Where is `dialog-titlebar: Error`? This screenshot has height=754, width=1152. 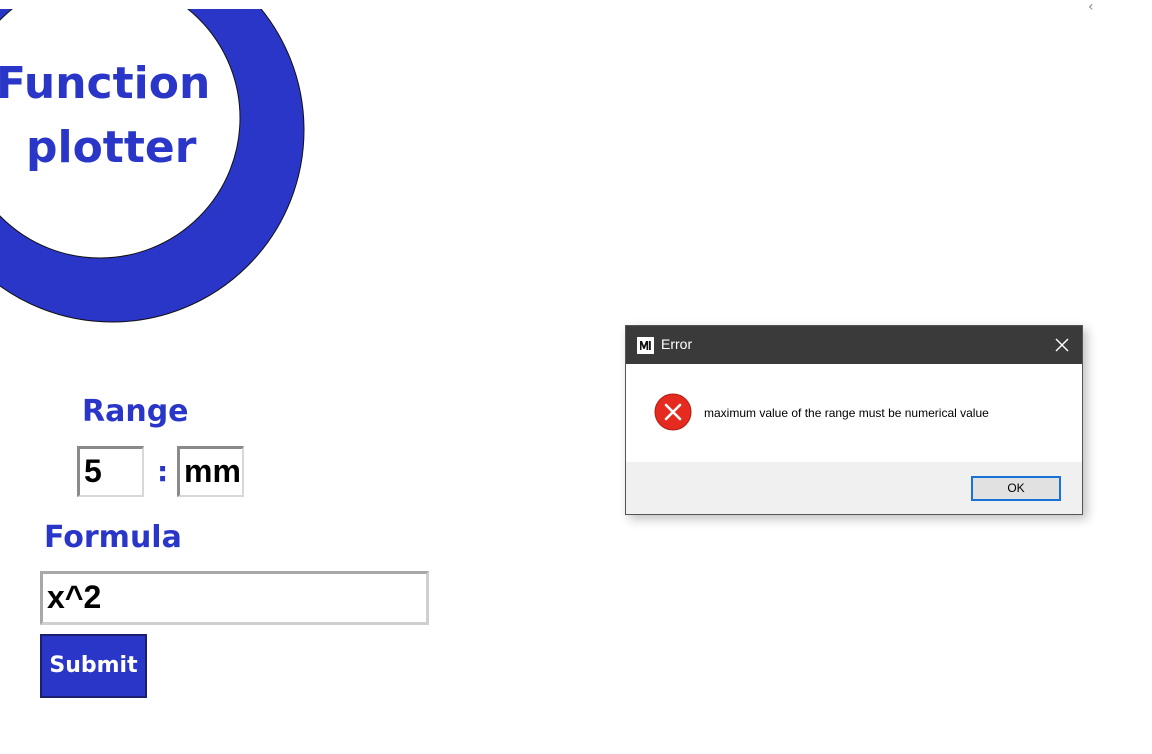
dialog-titlebar: Error is located at coordinates (854, 345).